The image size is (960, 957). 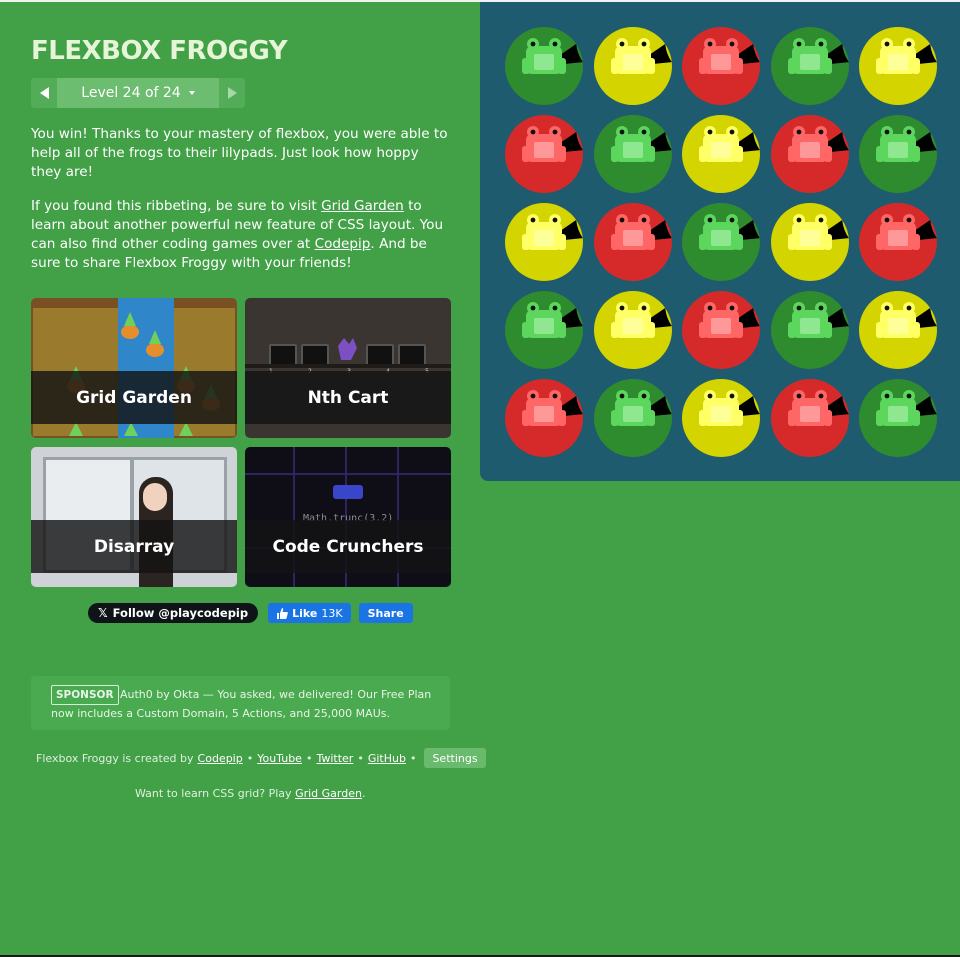 What do you see at coordinates (159, 51) in the screenshot?
I see `page-title: FLEXBOX FROGGY` at bounding box center [159, 51].